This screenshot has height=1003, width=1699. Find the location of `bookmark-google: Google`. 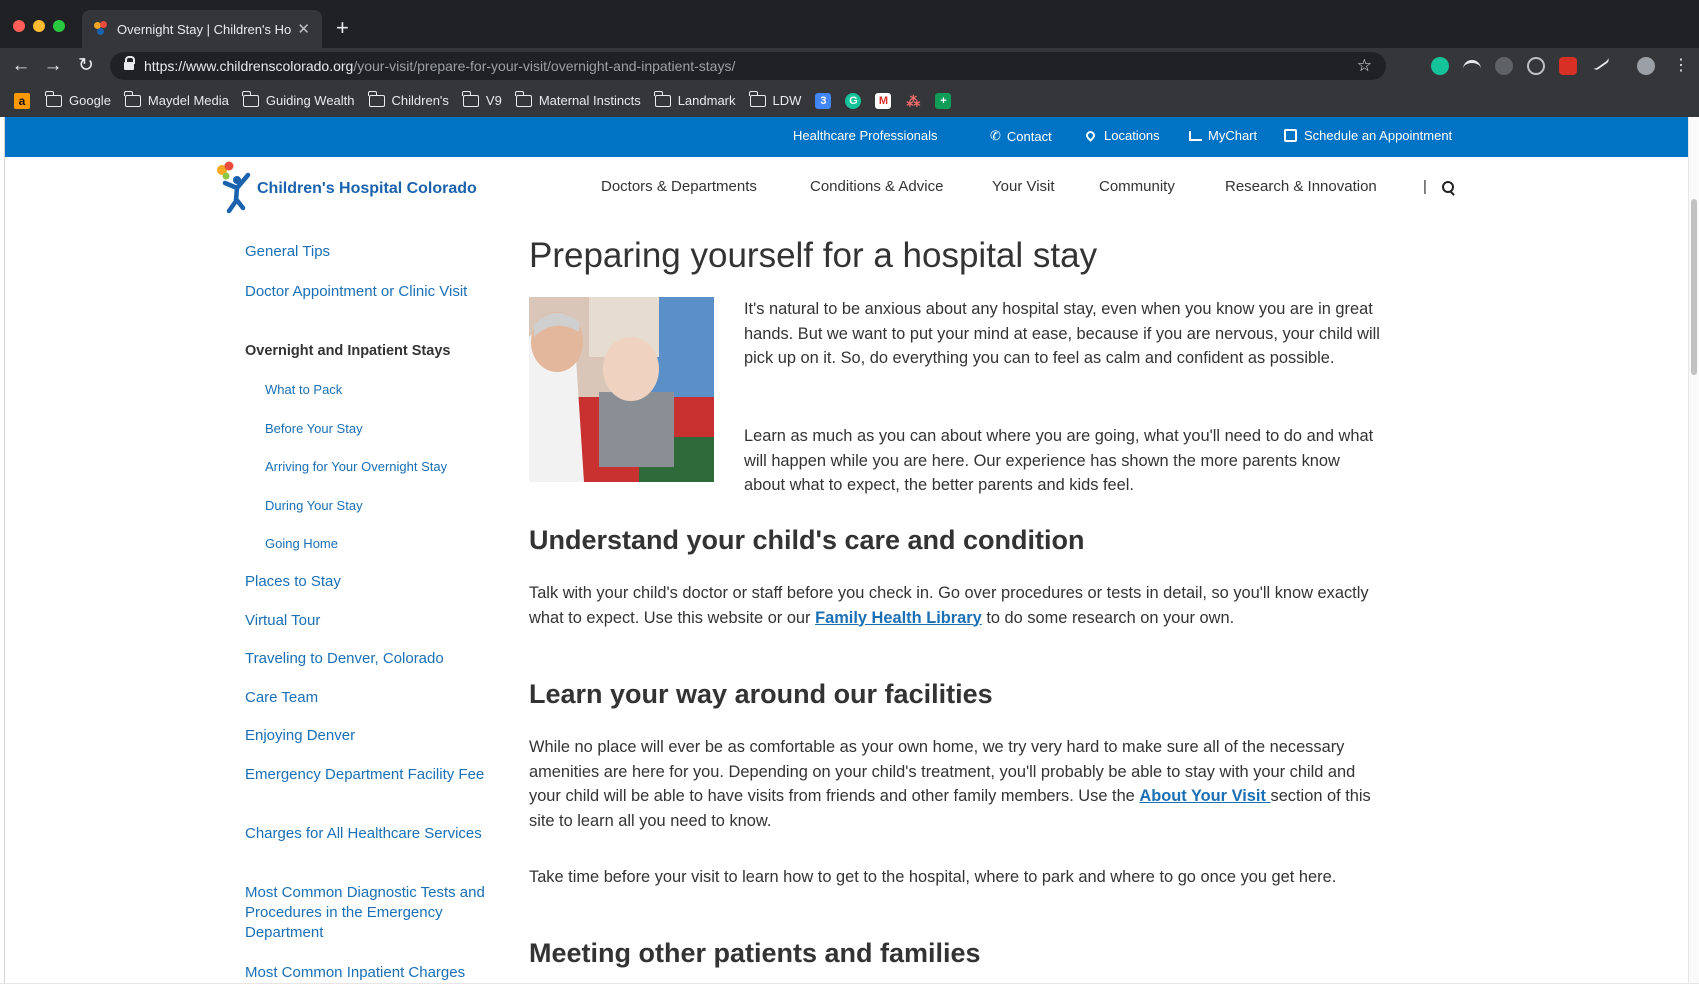

bookmark-google: Google is located at coordinates (78, 99).